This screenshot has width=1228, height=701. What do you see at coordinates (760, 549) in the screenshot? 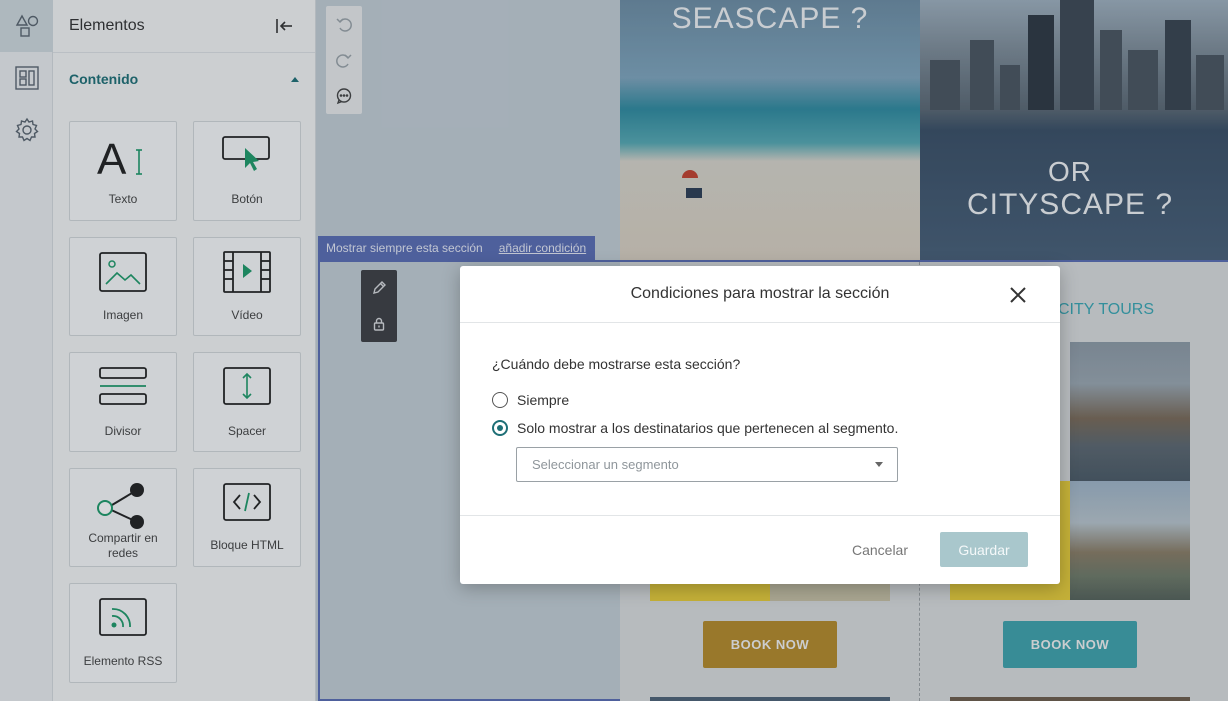
I see `modal-footer: Cancelar Guardar` at bounding box center [760, 549].